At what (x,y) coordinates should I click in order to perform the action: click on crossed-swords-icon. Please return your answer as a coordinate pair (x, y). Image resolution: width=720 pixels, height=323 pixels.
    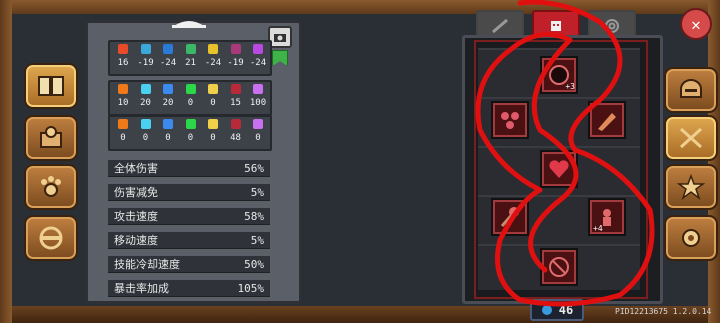
    Looking at the image, I should click on (691, 138).